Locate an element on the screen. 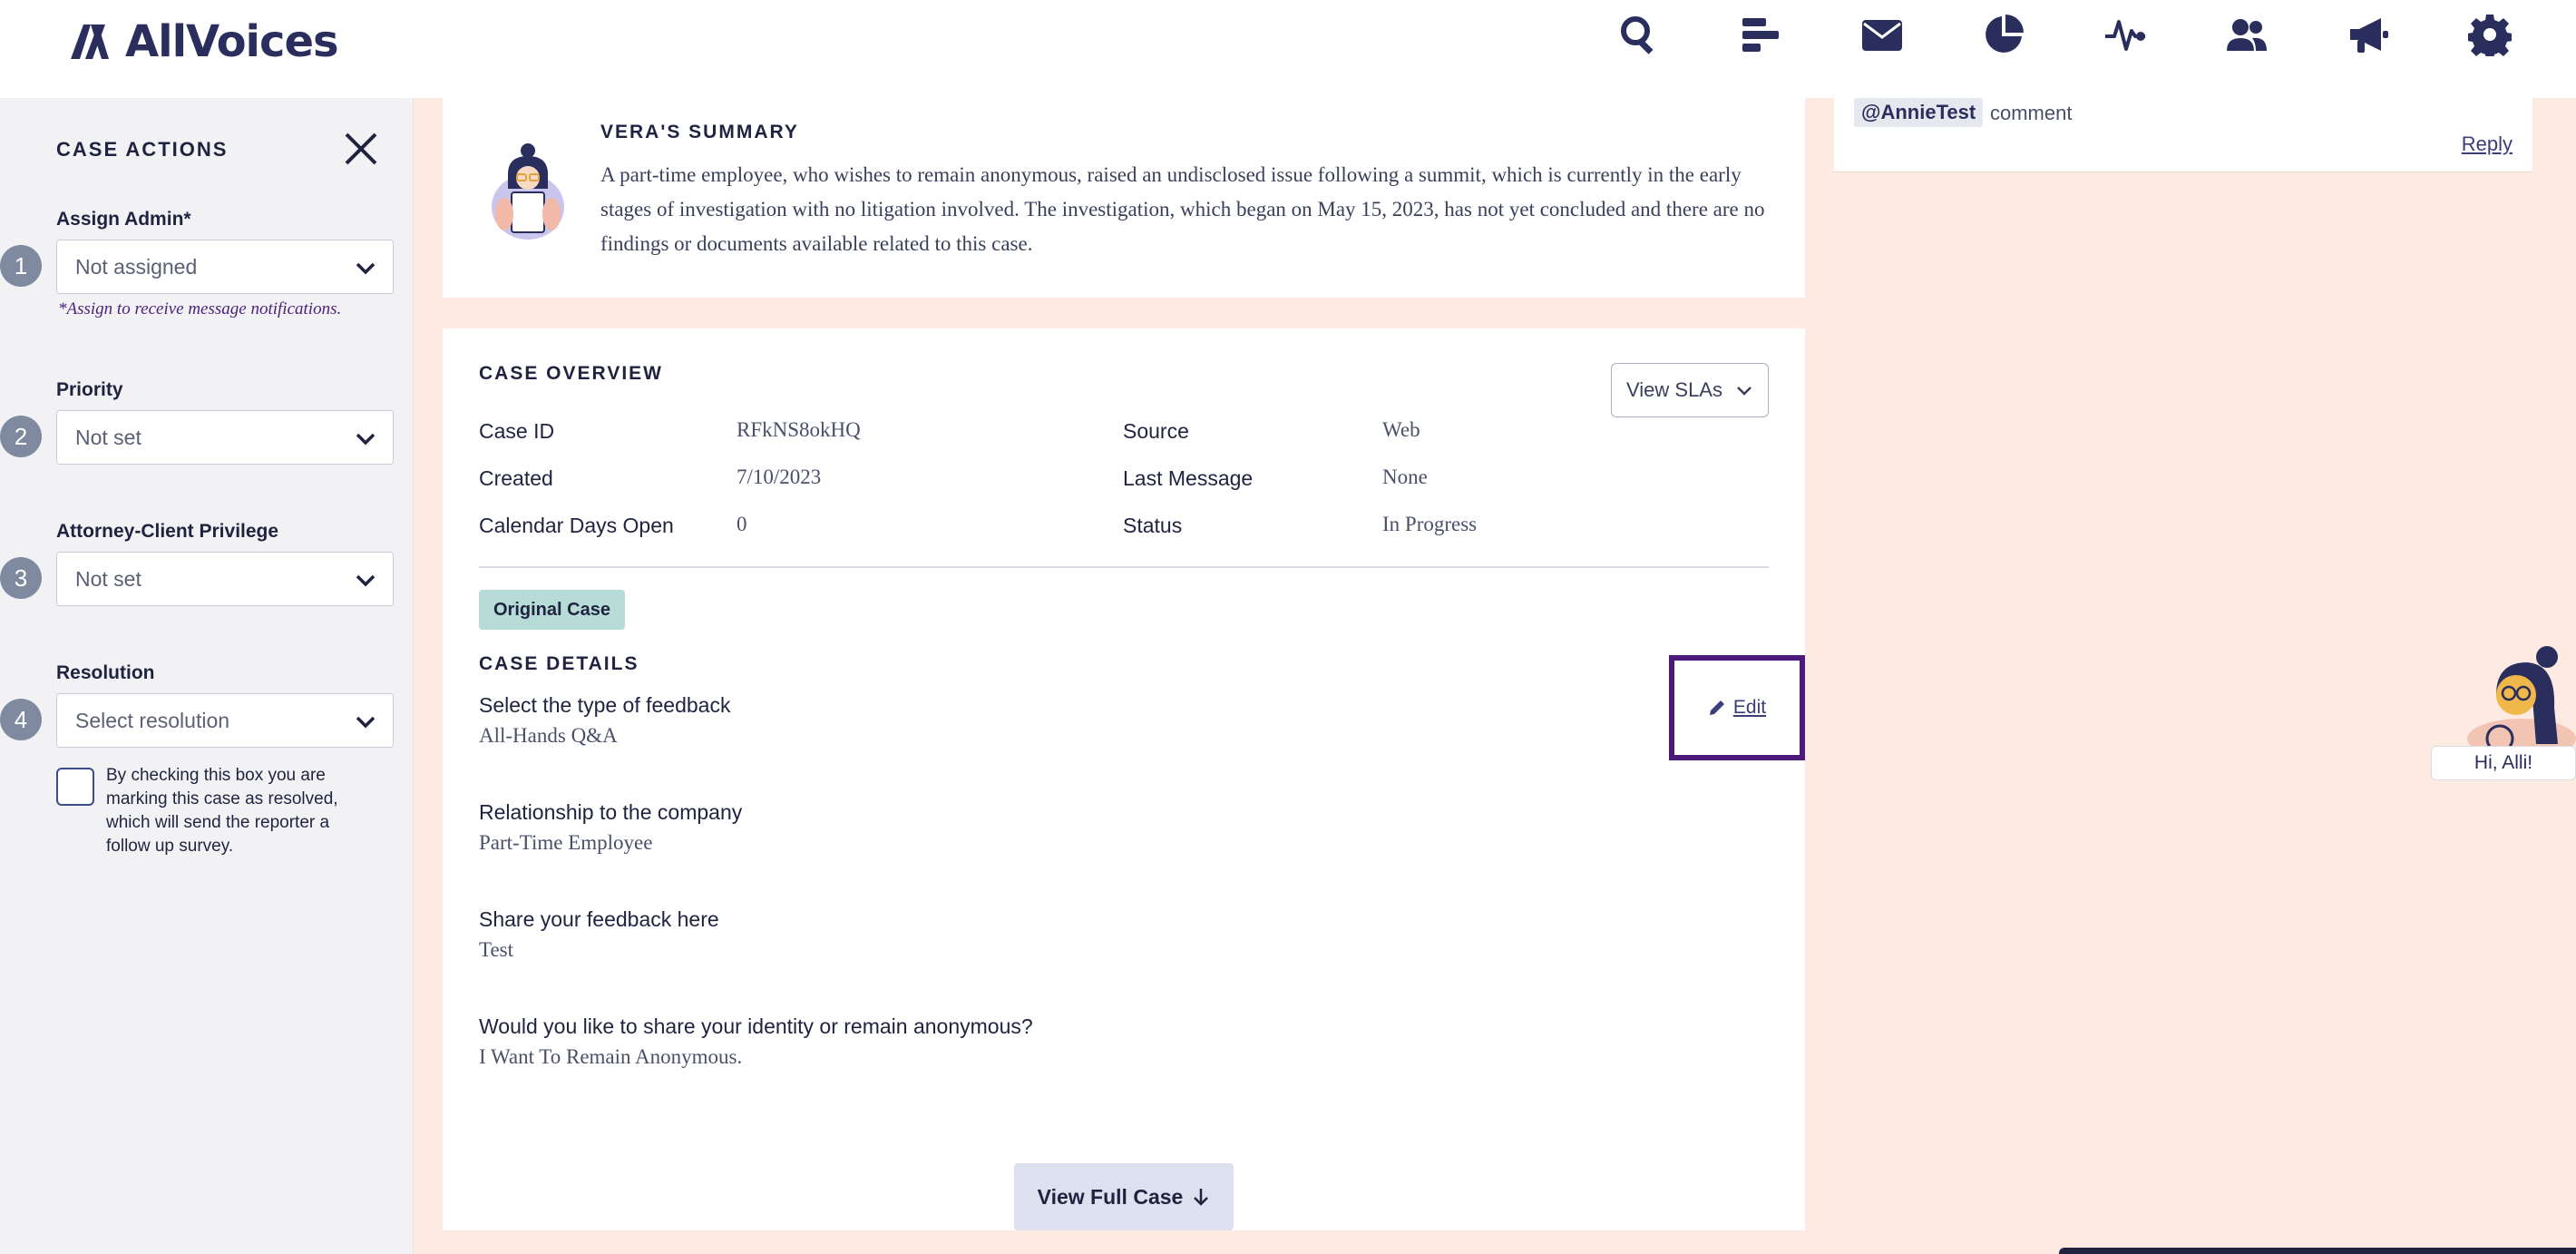 The width and height of the screenshot is (2576, 1254). envelope-icon is located at coordinates (1882, 34).